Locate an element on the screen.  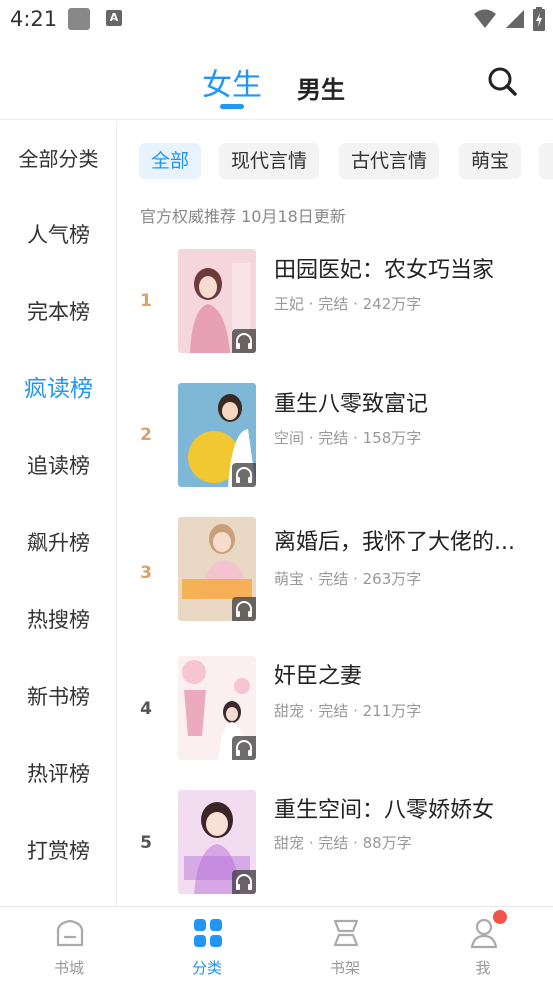
book-row: 4 奸臣之妻 甜宠 · 完结 · 211万字 is located at coordinates (335, 712).